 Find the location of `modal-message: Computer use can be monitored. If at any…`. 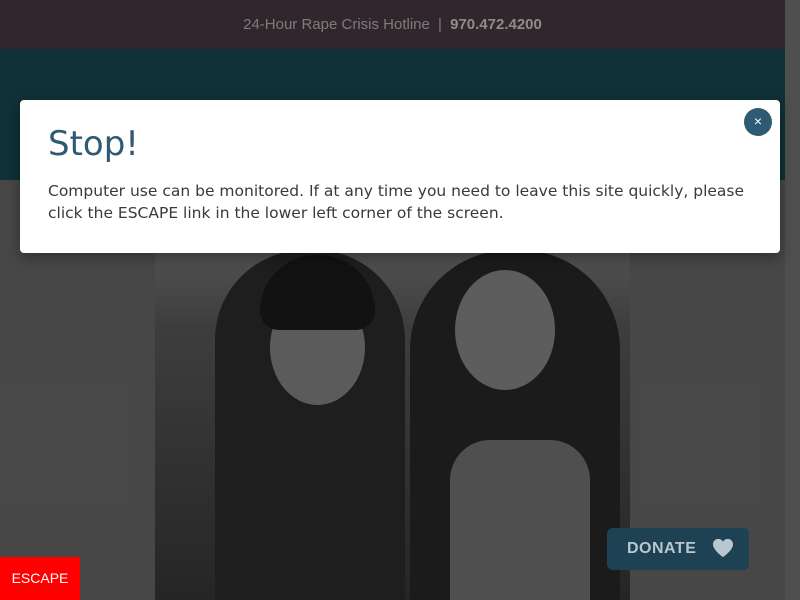

modal-message: Computer use can be monitored. If at any… is located at coordinates (396, 202).